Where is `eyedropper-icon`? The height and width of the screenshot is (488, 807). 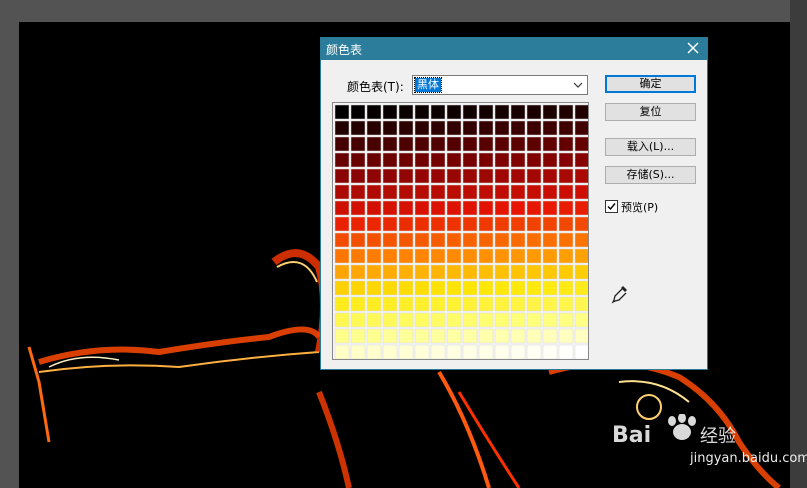
eyedropper-icon is located at coordinates (620, 294).